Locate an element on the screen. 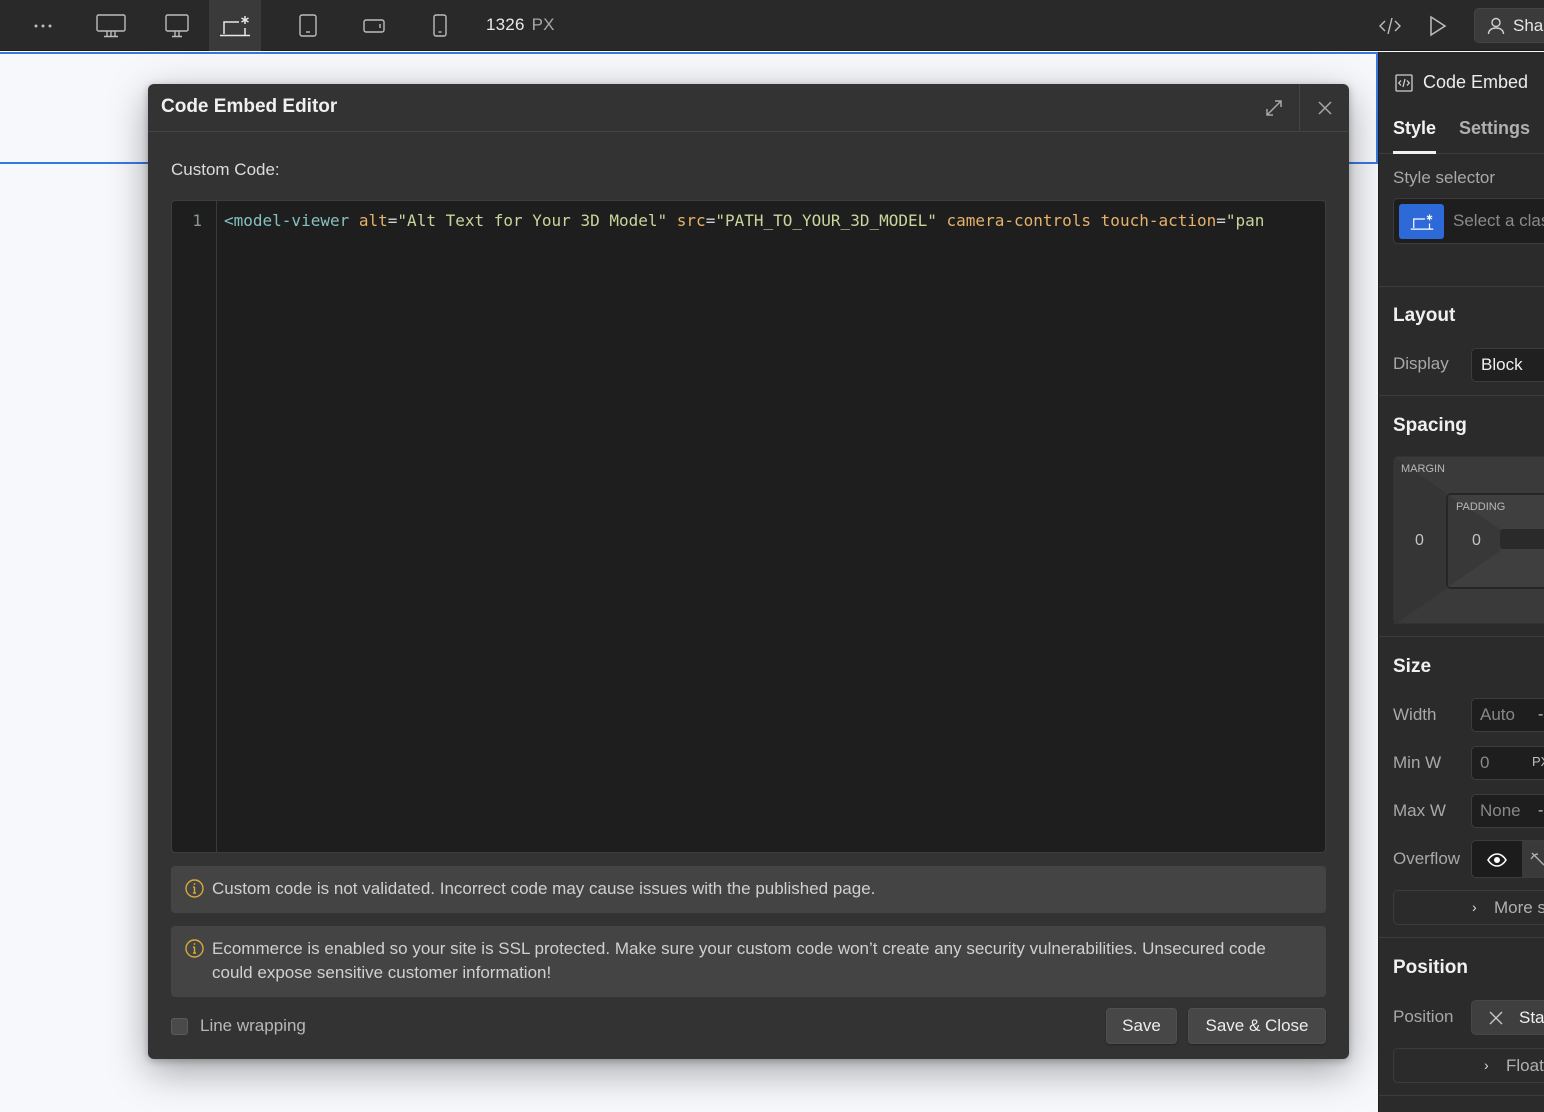  breakpoint-mobile-portrait is located at coordinates (440, 25).